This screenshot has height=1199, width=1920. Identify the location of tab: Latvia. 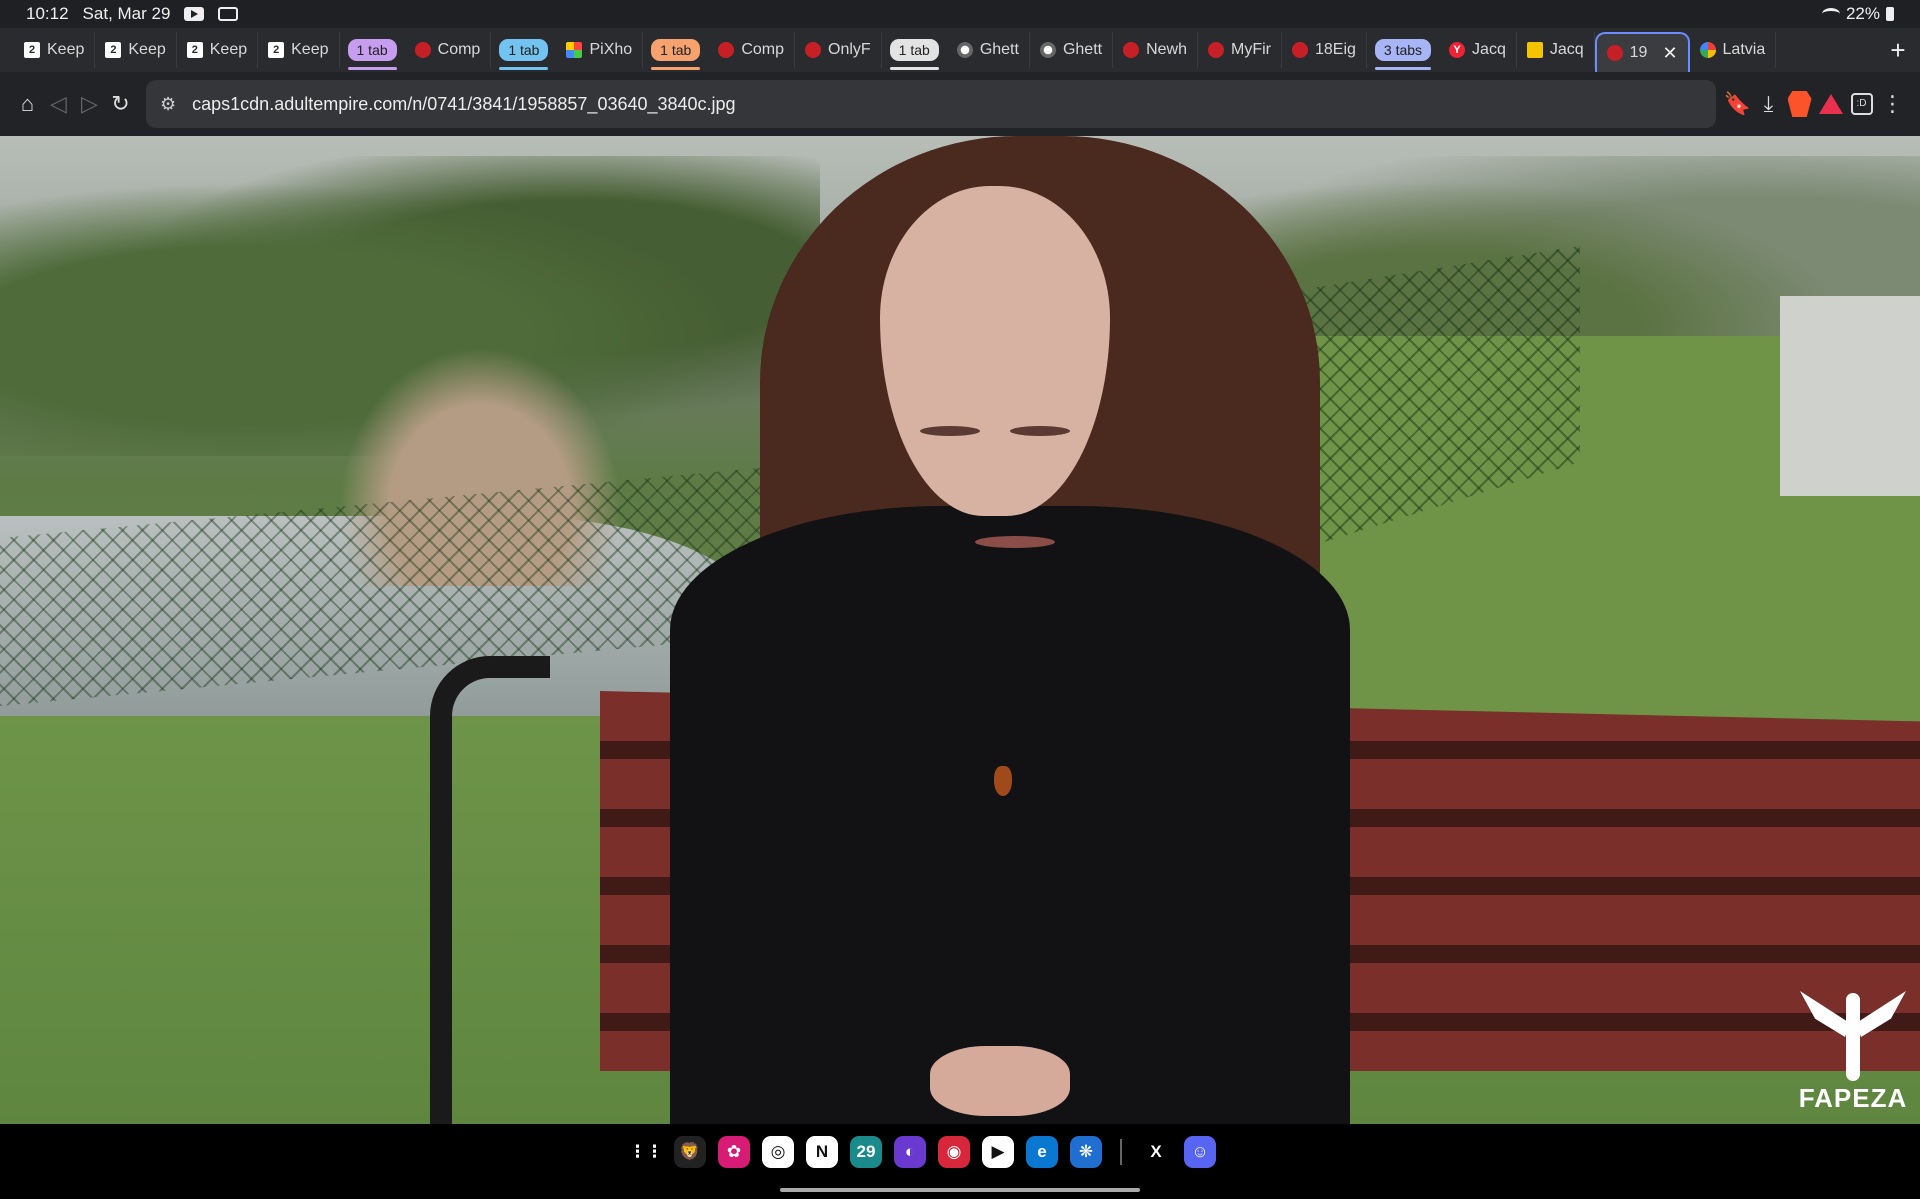
(1733, 50).